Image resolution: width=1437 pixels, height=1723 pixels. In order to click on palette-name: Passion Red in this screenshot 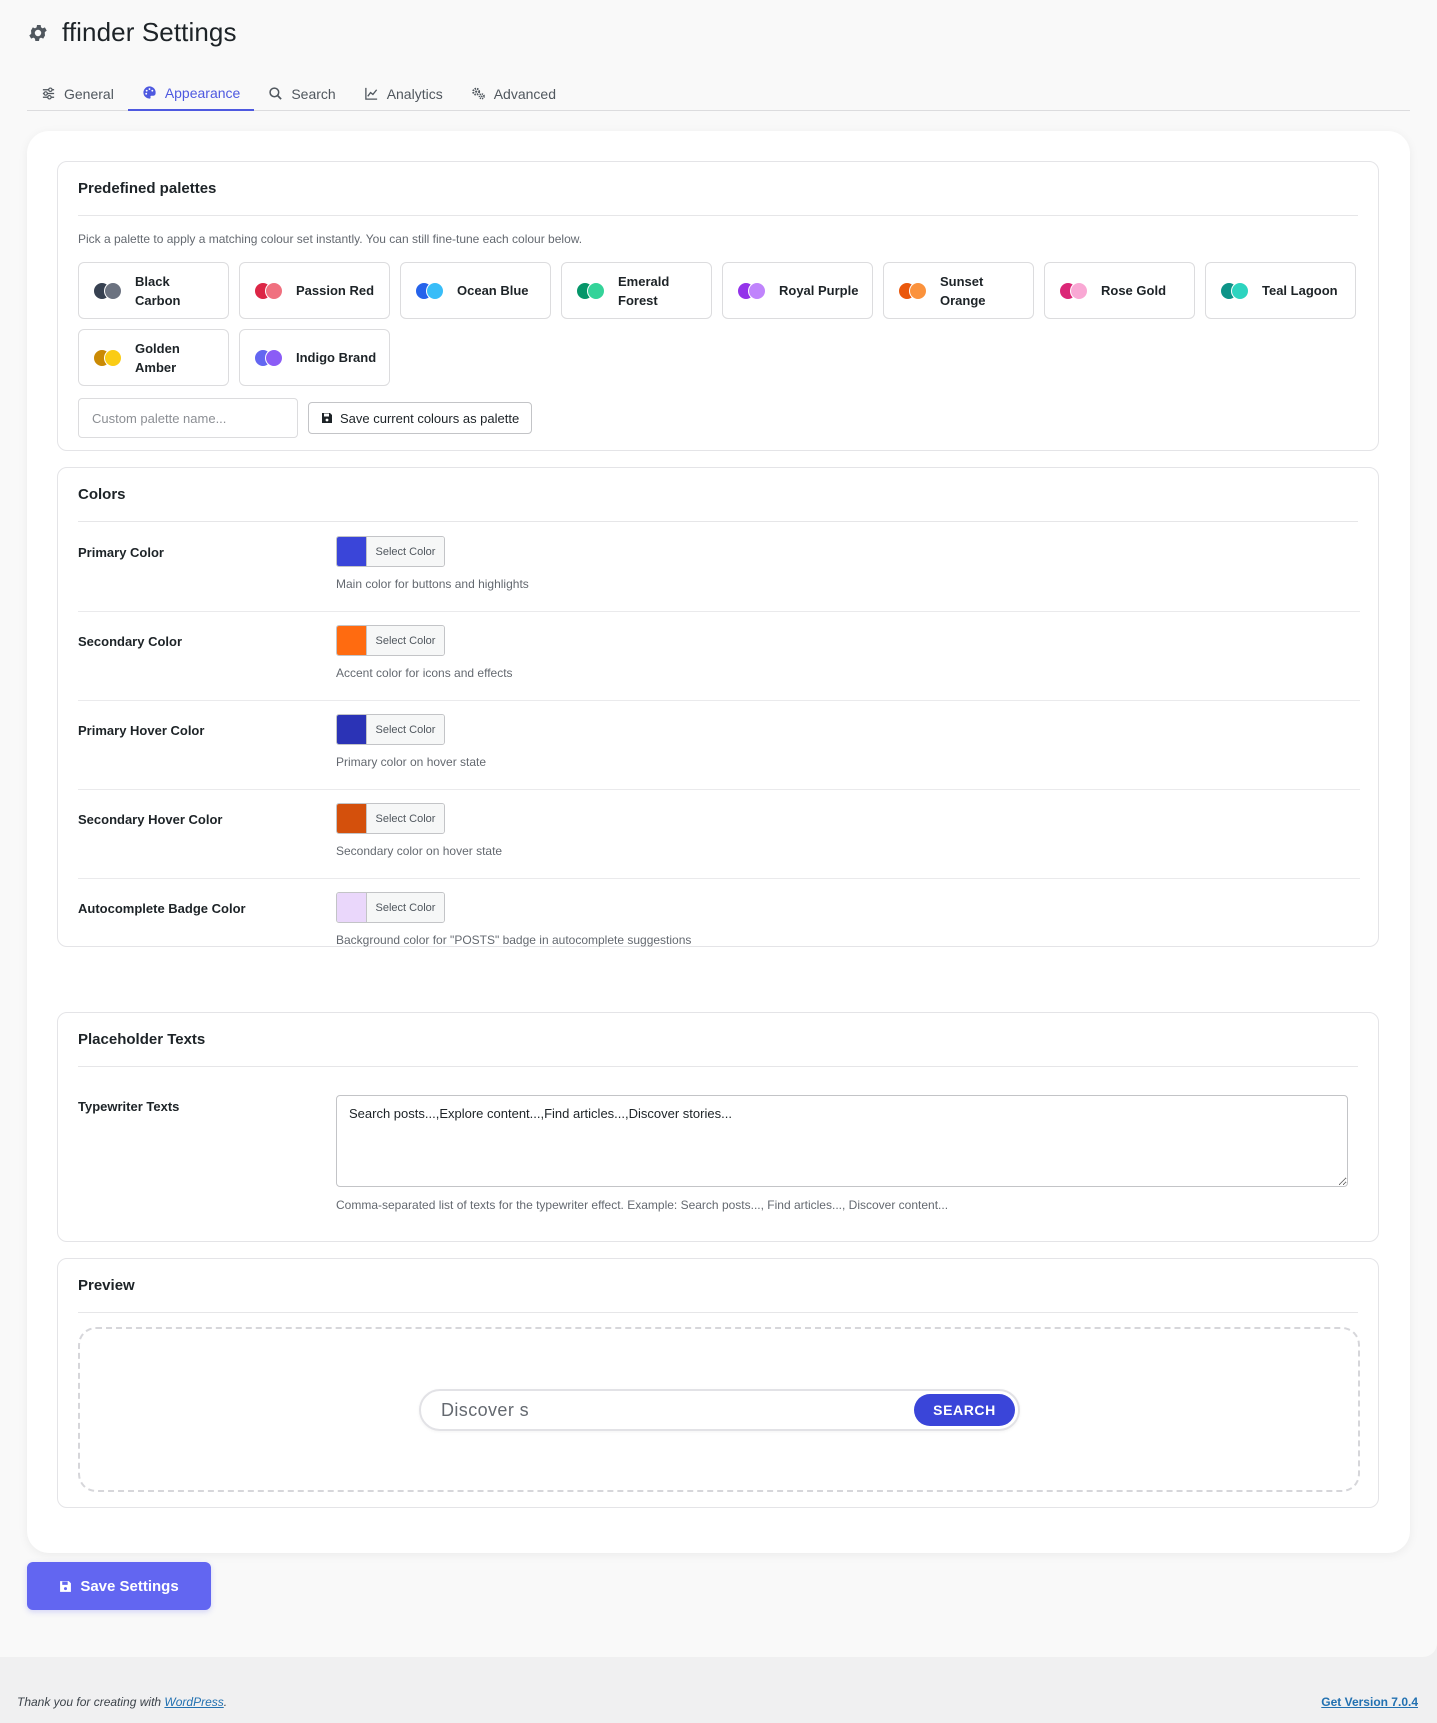, I will do `click(335, 290)`.